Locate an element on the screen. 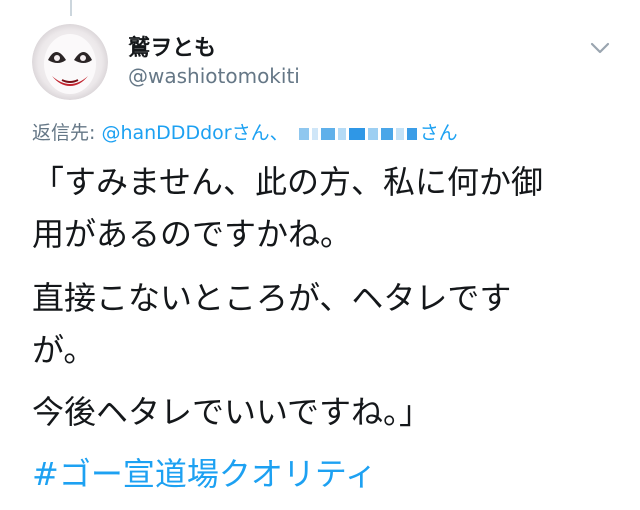 This screenshot has width=640, height=510. tweet-text-line-2: 用があるのですかね。 is located at coordinates (192, 234).